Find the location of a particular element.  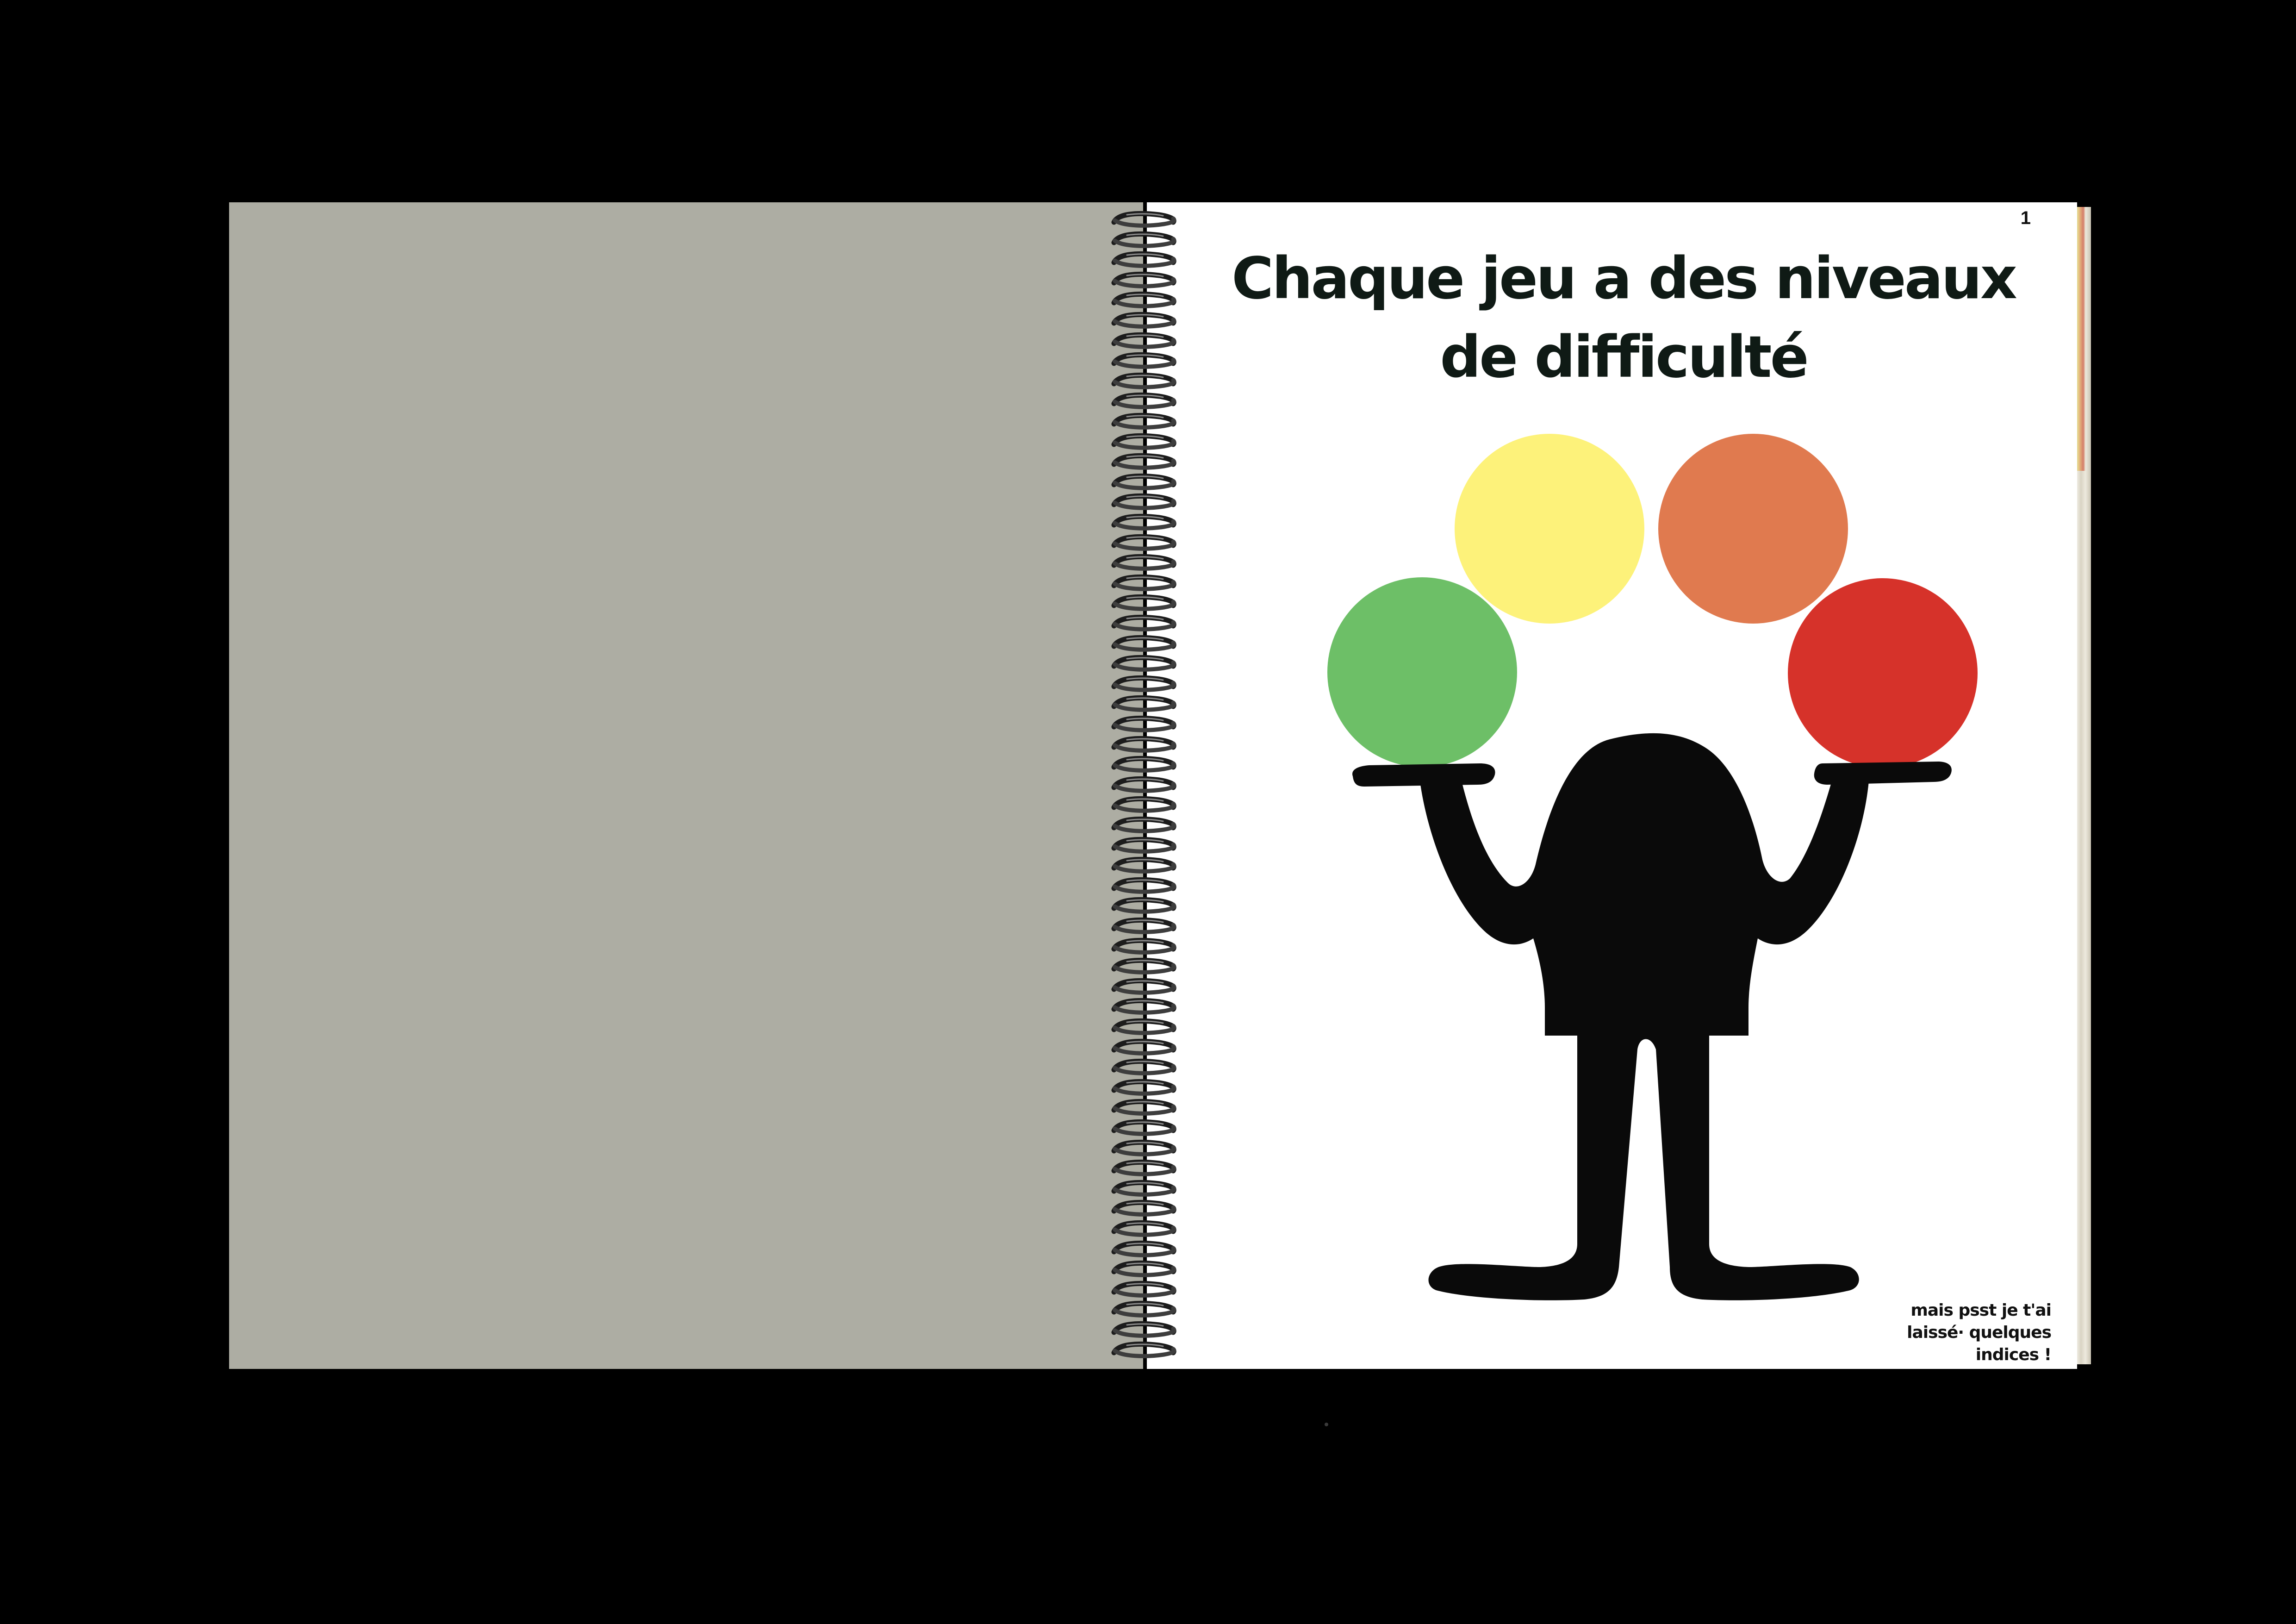

spiral-binding is located at coordinates (1150, 789).